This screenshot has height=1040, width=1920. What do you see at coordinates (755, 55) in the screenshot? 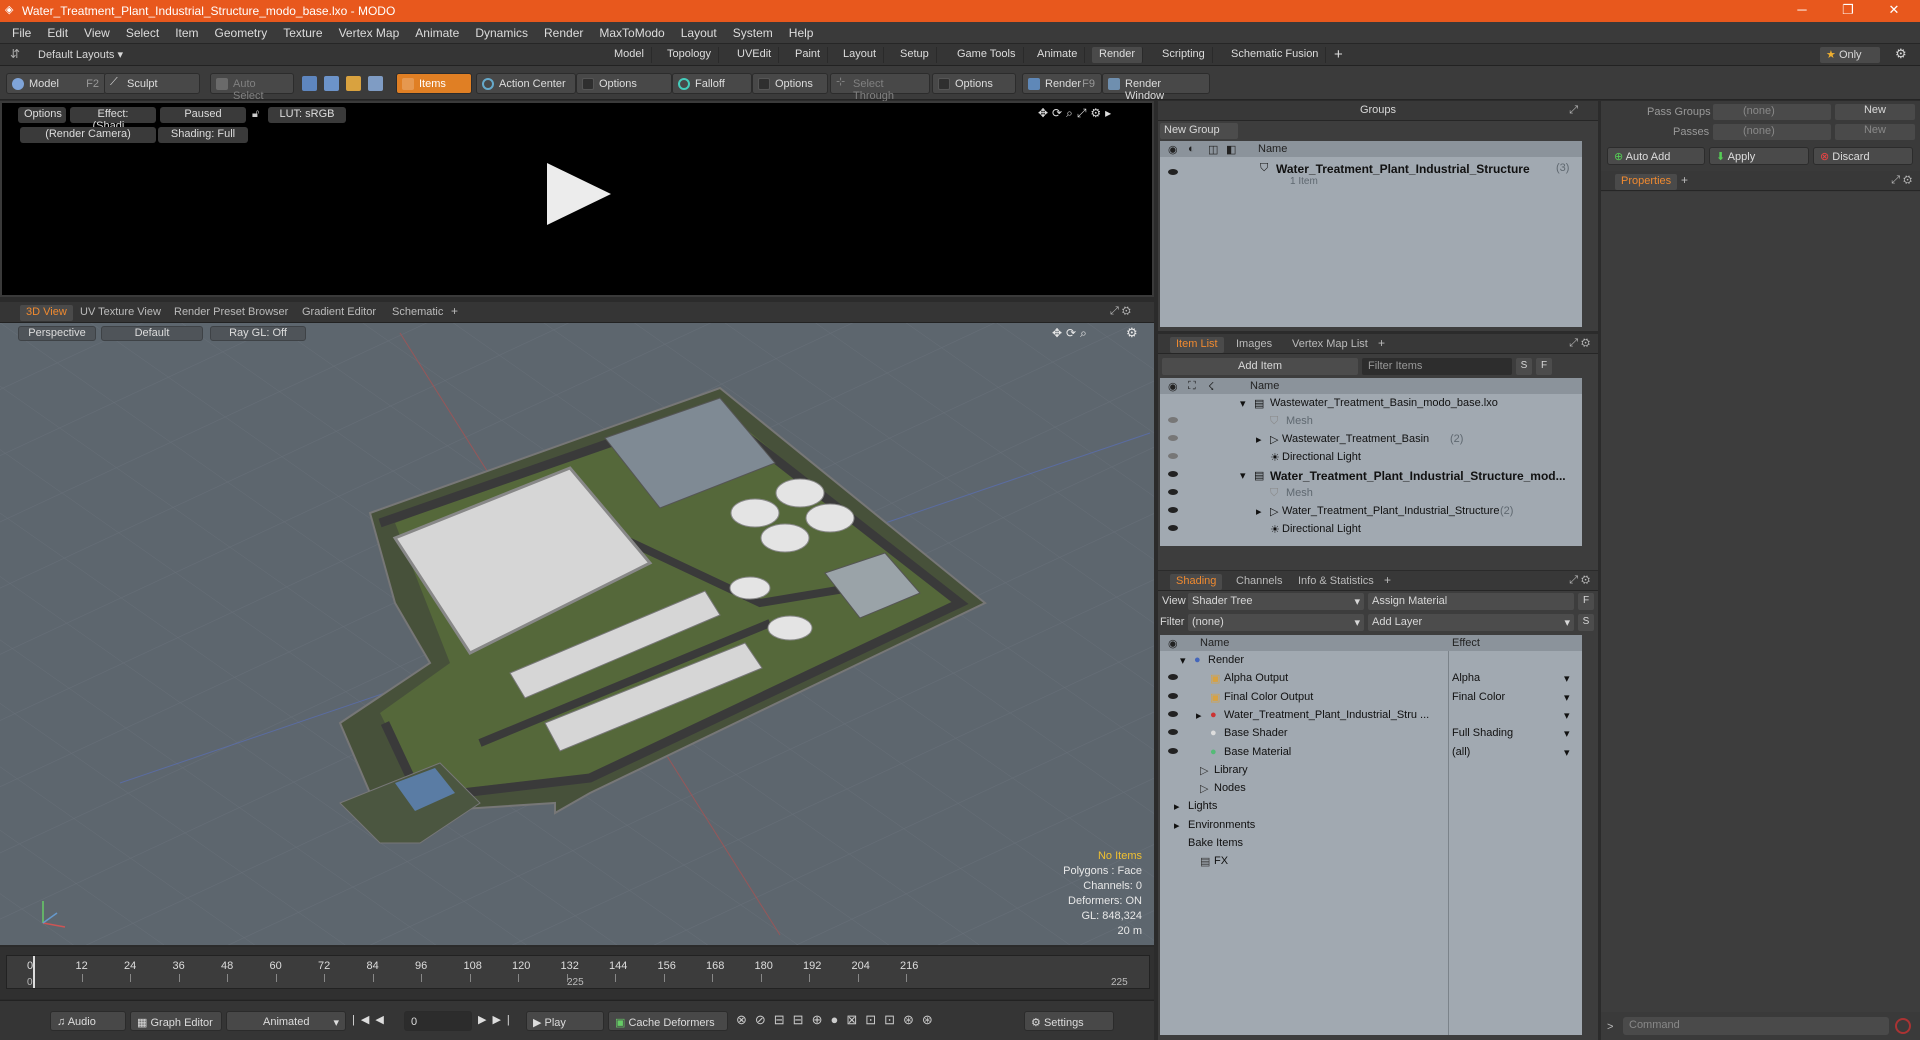
I see `tab-uvedit: UVEdit` at bounding box center [755, 55].